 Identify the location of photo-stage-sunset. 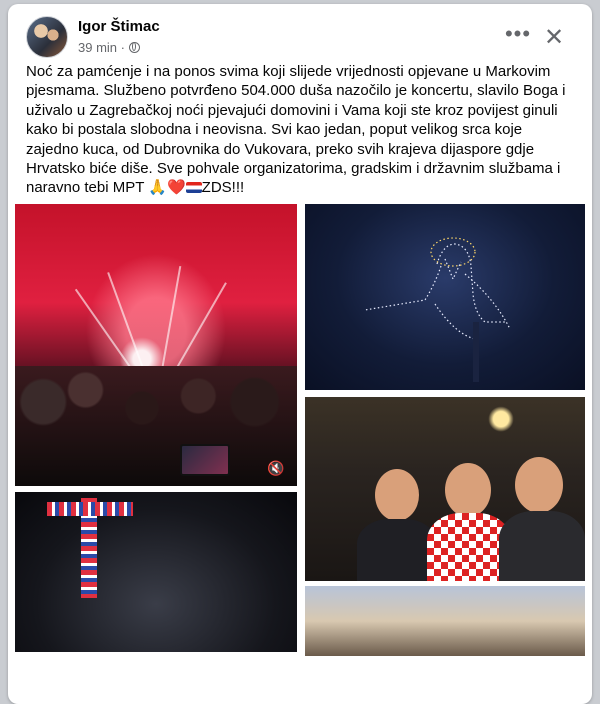
(445, 621).